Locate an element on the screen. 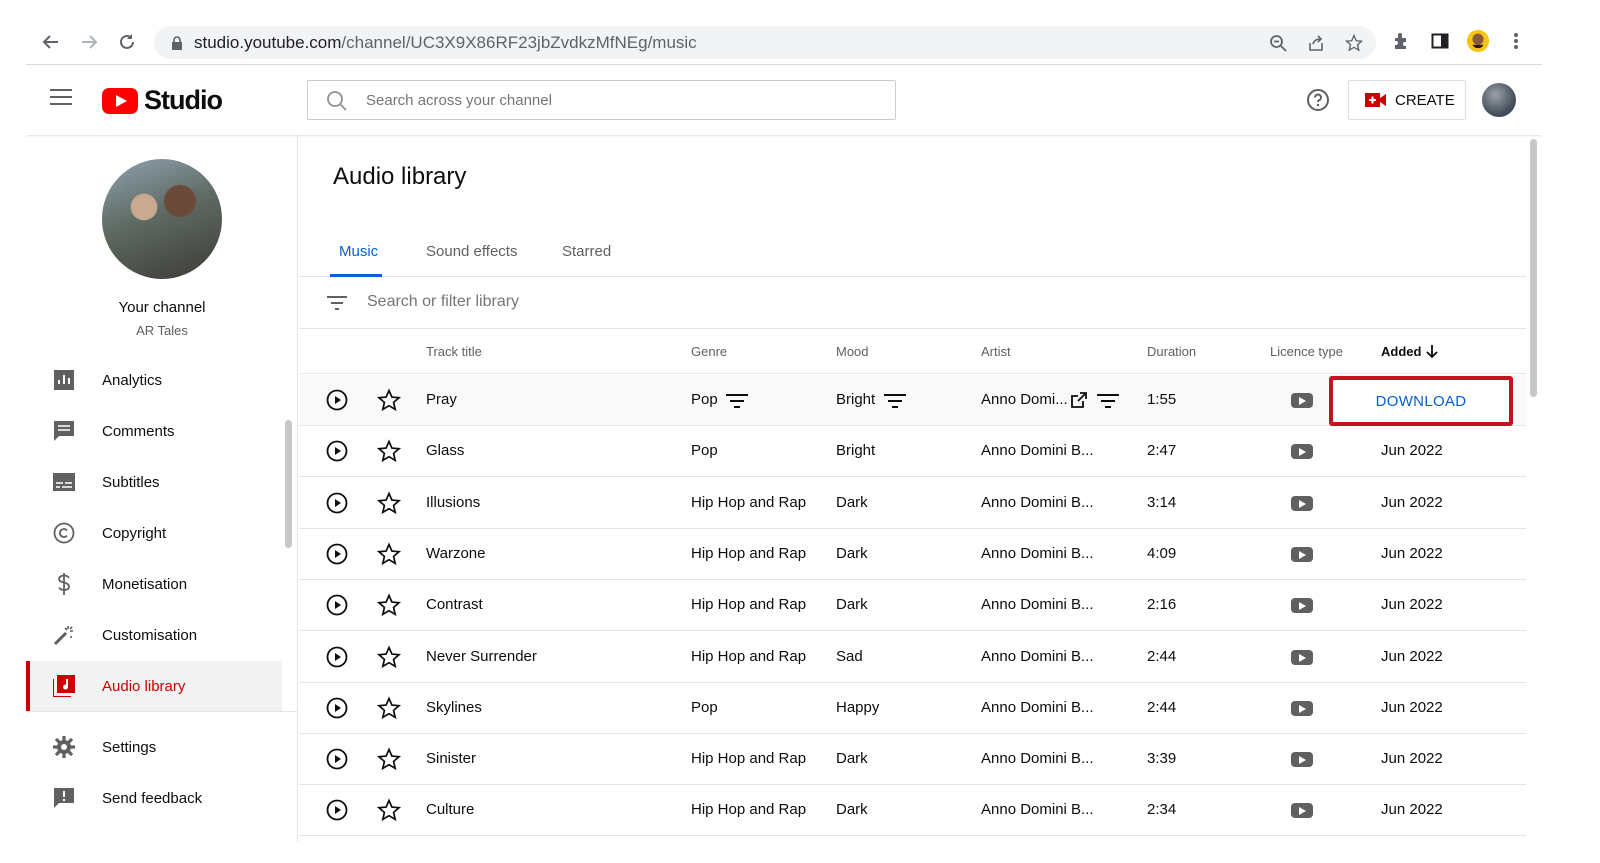 This screenshot has width=1600, height=863. sort-down-arrow-icon is located at coordinates (1432, 352).